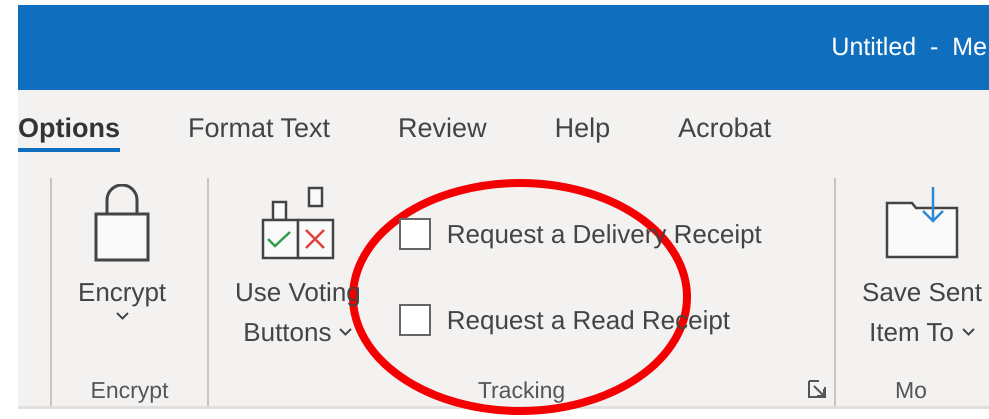  I want to click on tab: Help, so click(582, 128).